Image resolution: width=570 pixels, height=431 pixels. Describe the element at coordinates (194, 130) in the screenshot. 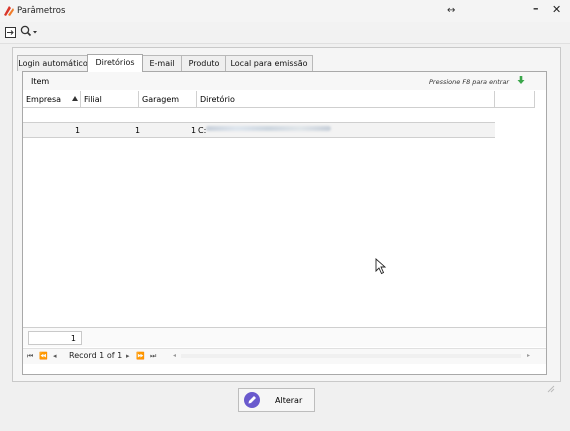

I see `cell-garagem: 1` at that location.